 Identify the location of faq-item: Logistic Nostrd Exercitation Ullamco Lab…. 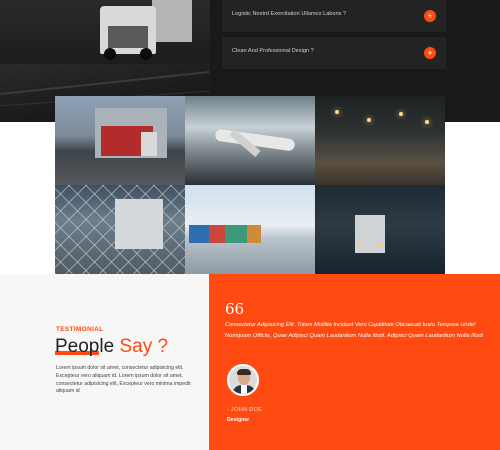
(334, 16).